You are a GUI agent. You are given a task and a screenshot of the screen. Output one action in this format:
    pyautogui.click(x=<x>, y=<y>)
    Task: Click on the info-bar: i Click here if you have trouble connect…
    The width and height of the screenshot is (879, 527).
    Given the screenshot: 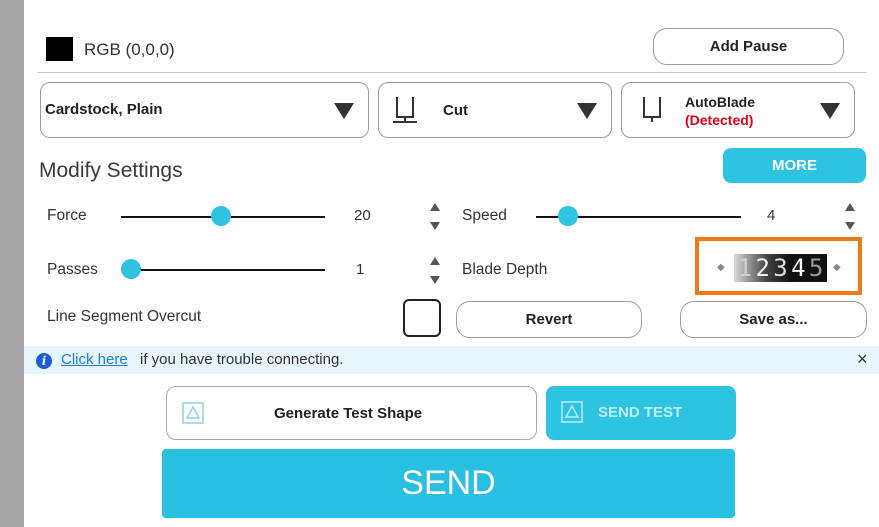 What is the action you would take?
    pyautogui.click(x=451, y=360)
    